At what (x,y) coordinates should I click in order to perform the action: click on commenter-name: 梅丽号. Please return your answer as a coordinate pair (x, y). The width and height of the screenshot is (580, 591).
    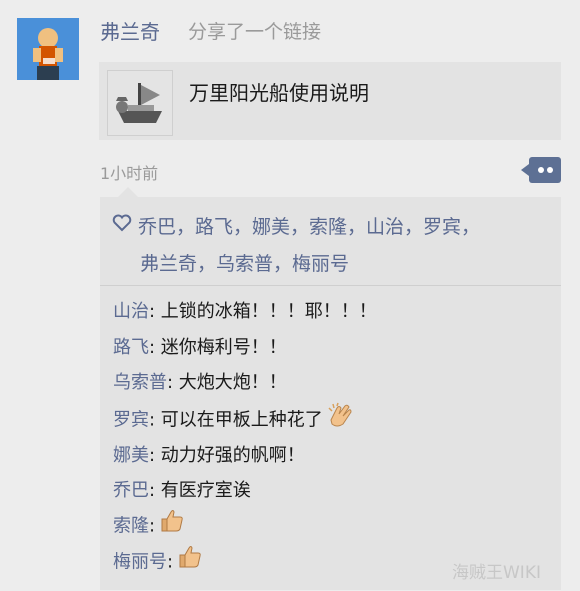
    Looking at the image, I should click on (140, 562).